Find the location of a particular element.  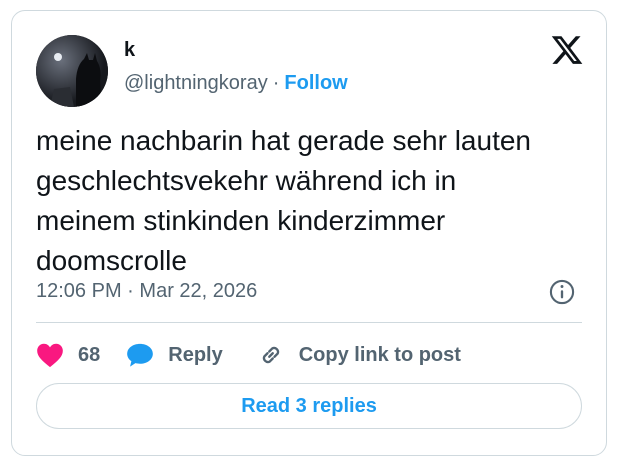

avatar-image is located at coordinates (72, 71).